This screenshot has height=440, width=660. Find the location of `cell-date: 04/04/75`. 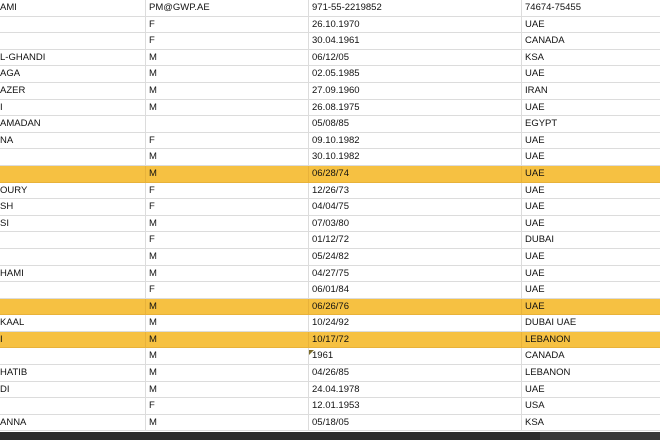

cell-date: 04/04/75 is located at coordinates (414, 207).